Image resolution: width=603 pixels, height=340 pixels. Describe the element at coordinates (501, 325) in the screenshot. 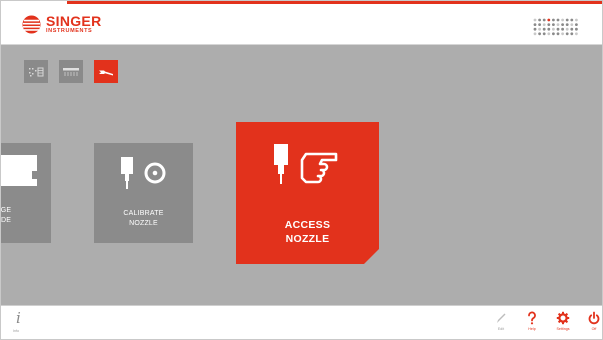

I see `edit-button: Edit` at that location.